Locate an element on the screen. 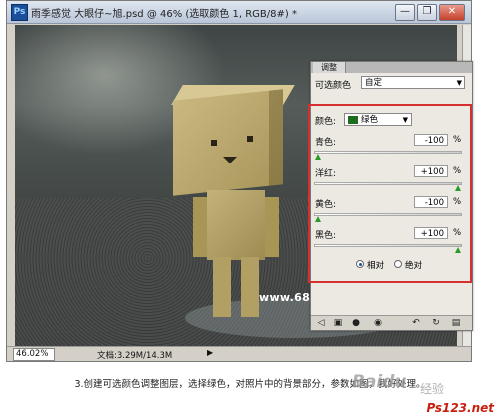 The width and height of the screenshot is (500, 417). minimize-button: — is located at coordinates (405, 12).